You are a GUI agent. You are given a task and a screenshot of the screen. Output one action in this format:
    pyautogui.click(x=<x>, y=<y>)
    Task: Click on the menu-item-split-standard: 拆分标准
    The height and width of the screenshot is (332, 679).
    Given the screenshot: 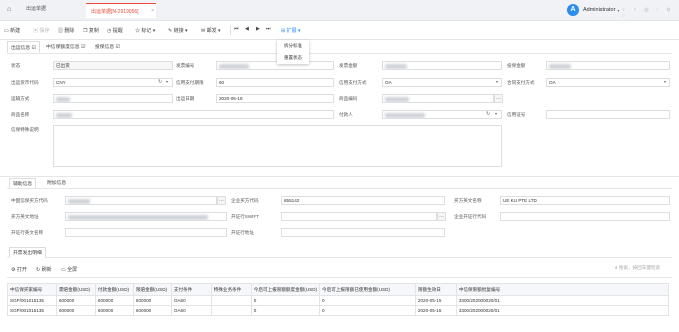 What is the action you would take?
    pyautogui.click(x=293, y=46)
    